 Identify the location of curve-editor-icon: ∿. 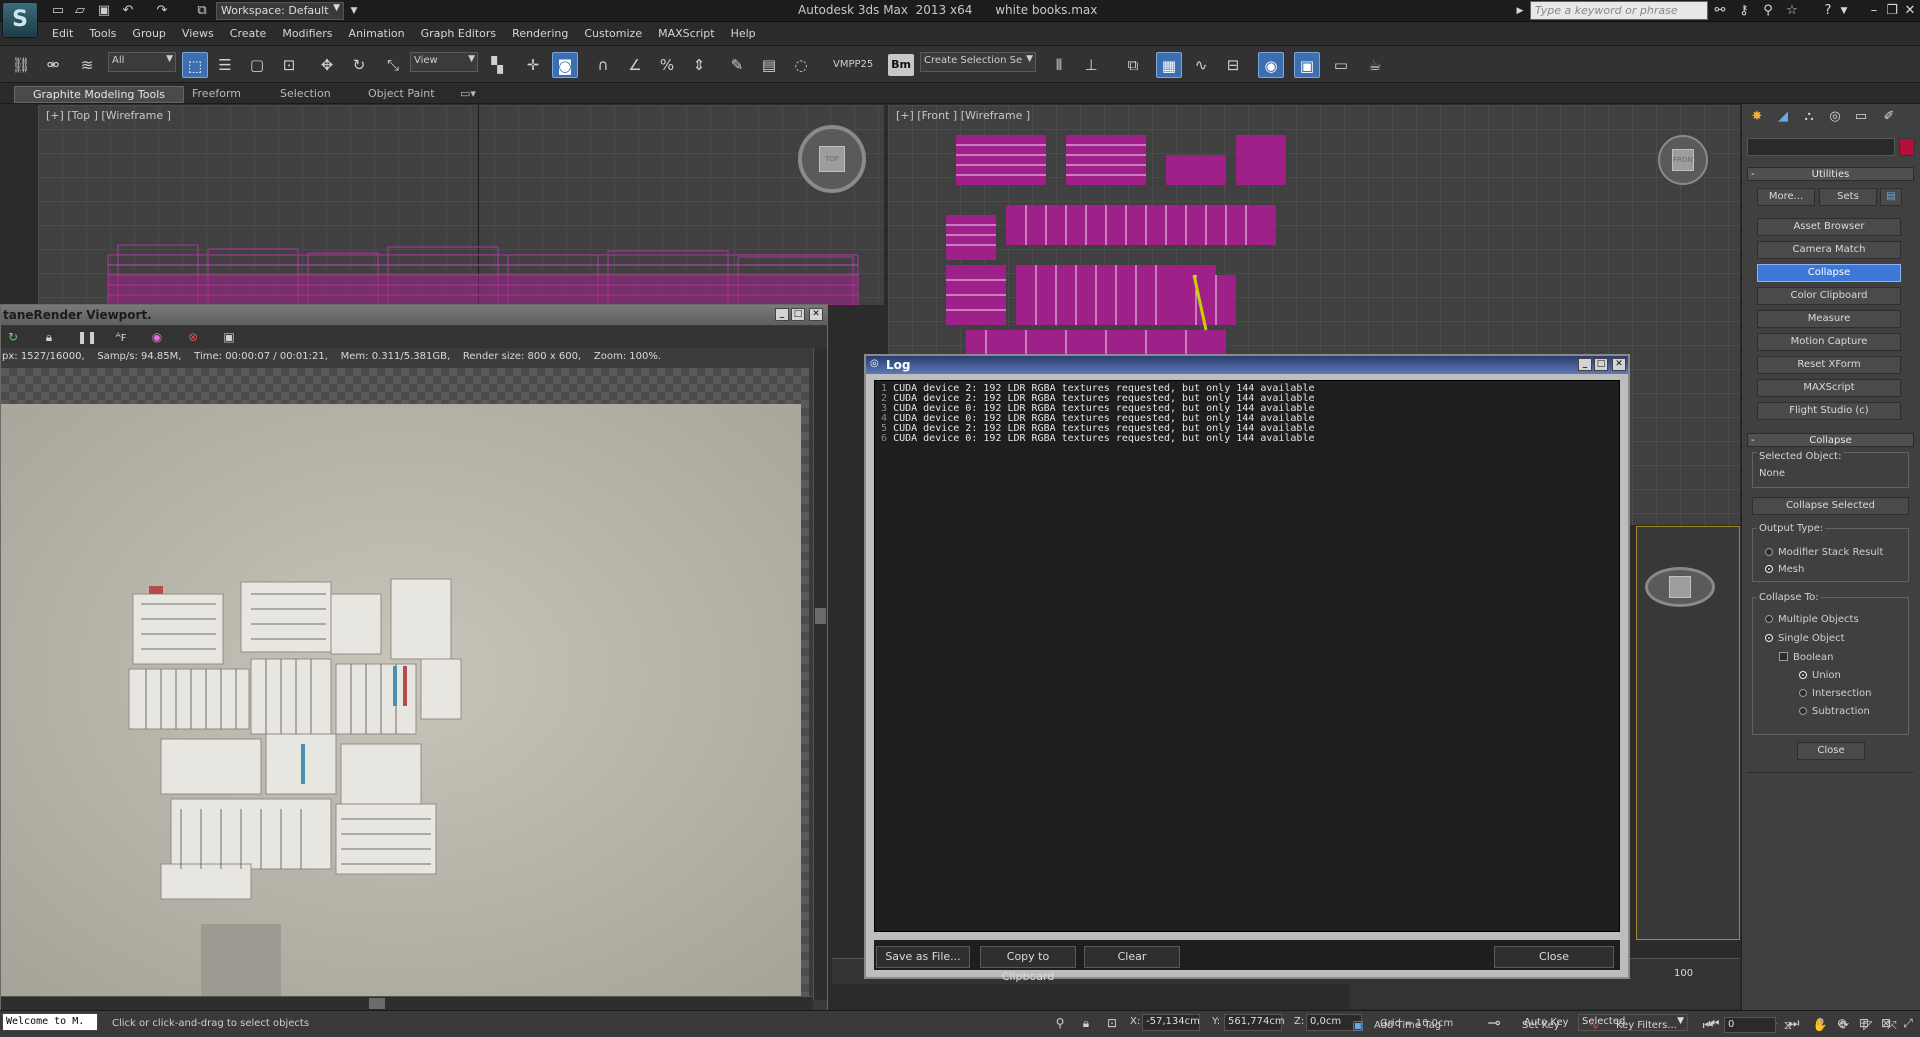
(1201, 65).